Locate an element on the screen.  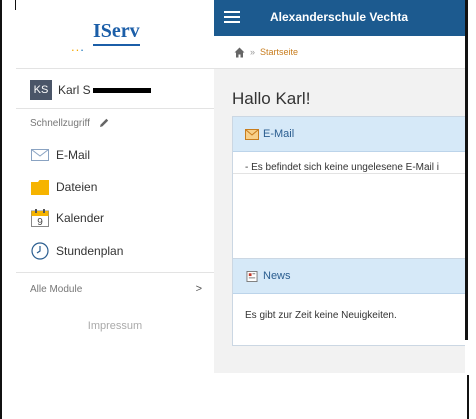
hamburger-menu-icon is located at coordinates (232, 17).